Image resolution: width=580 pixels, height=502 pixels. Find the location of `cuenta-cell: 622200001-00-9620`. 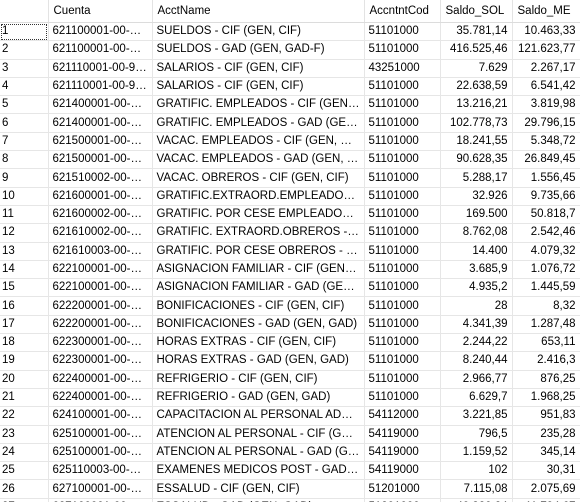

cuenta-cell: 622200001-00-9620 is located at coordinates (100, 325).